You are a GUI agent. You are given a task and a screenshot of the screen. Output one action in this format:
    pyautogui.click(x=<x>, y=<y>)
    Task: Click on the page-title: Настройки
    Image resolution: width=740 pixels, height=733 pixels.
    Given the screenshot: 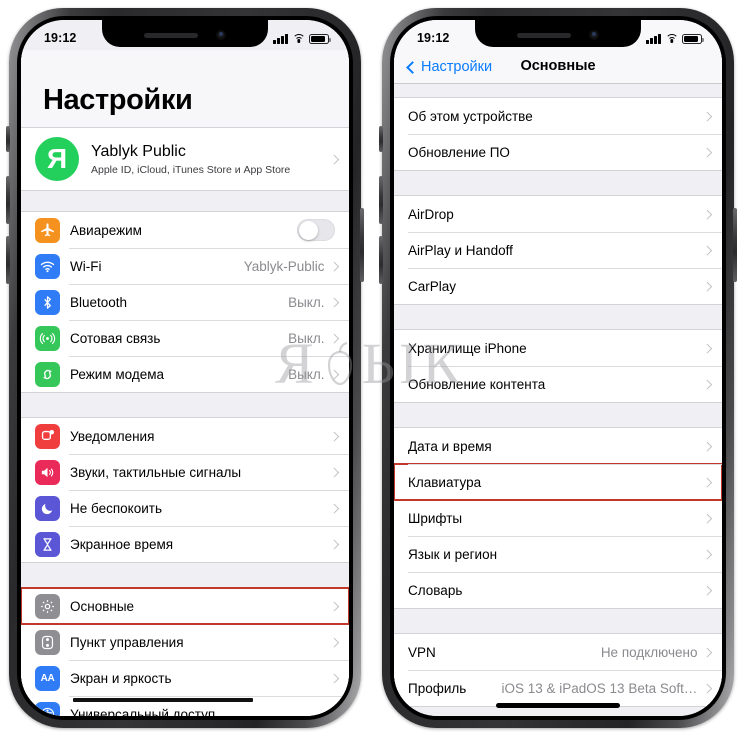 What is the action you would take?
    pyautogui.click(x=185, y=88)
    